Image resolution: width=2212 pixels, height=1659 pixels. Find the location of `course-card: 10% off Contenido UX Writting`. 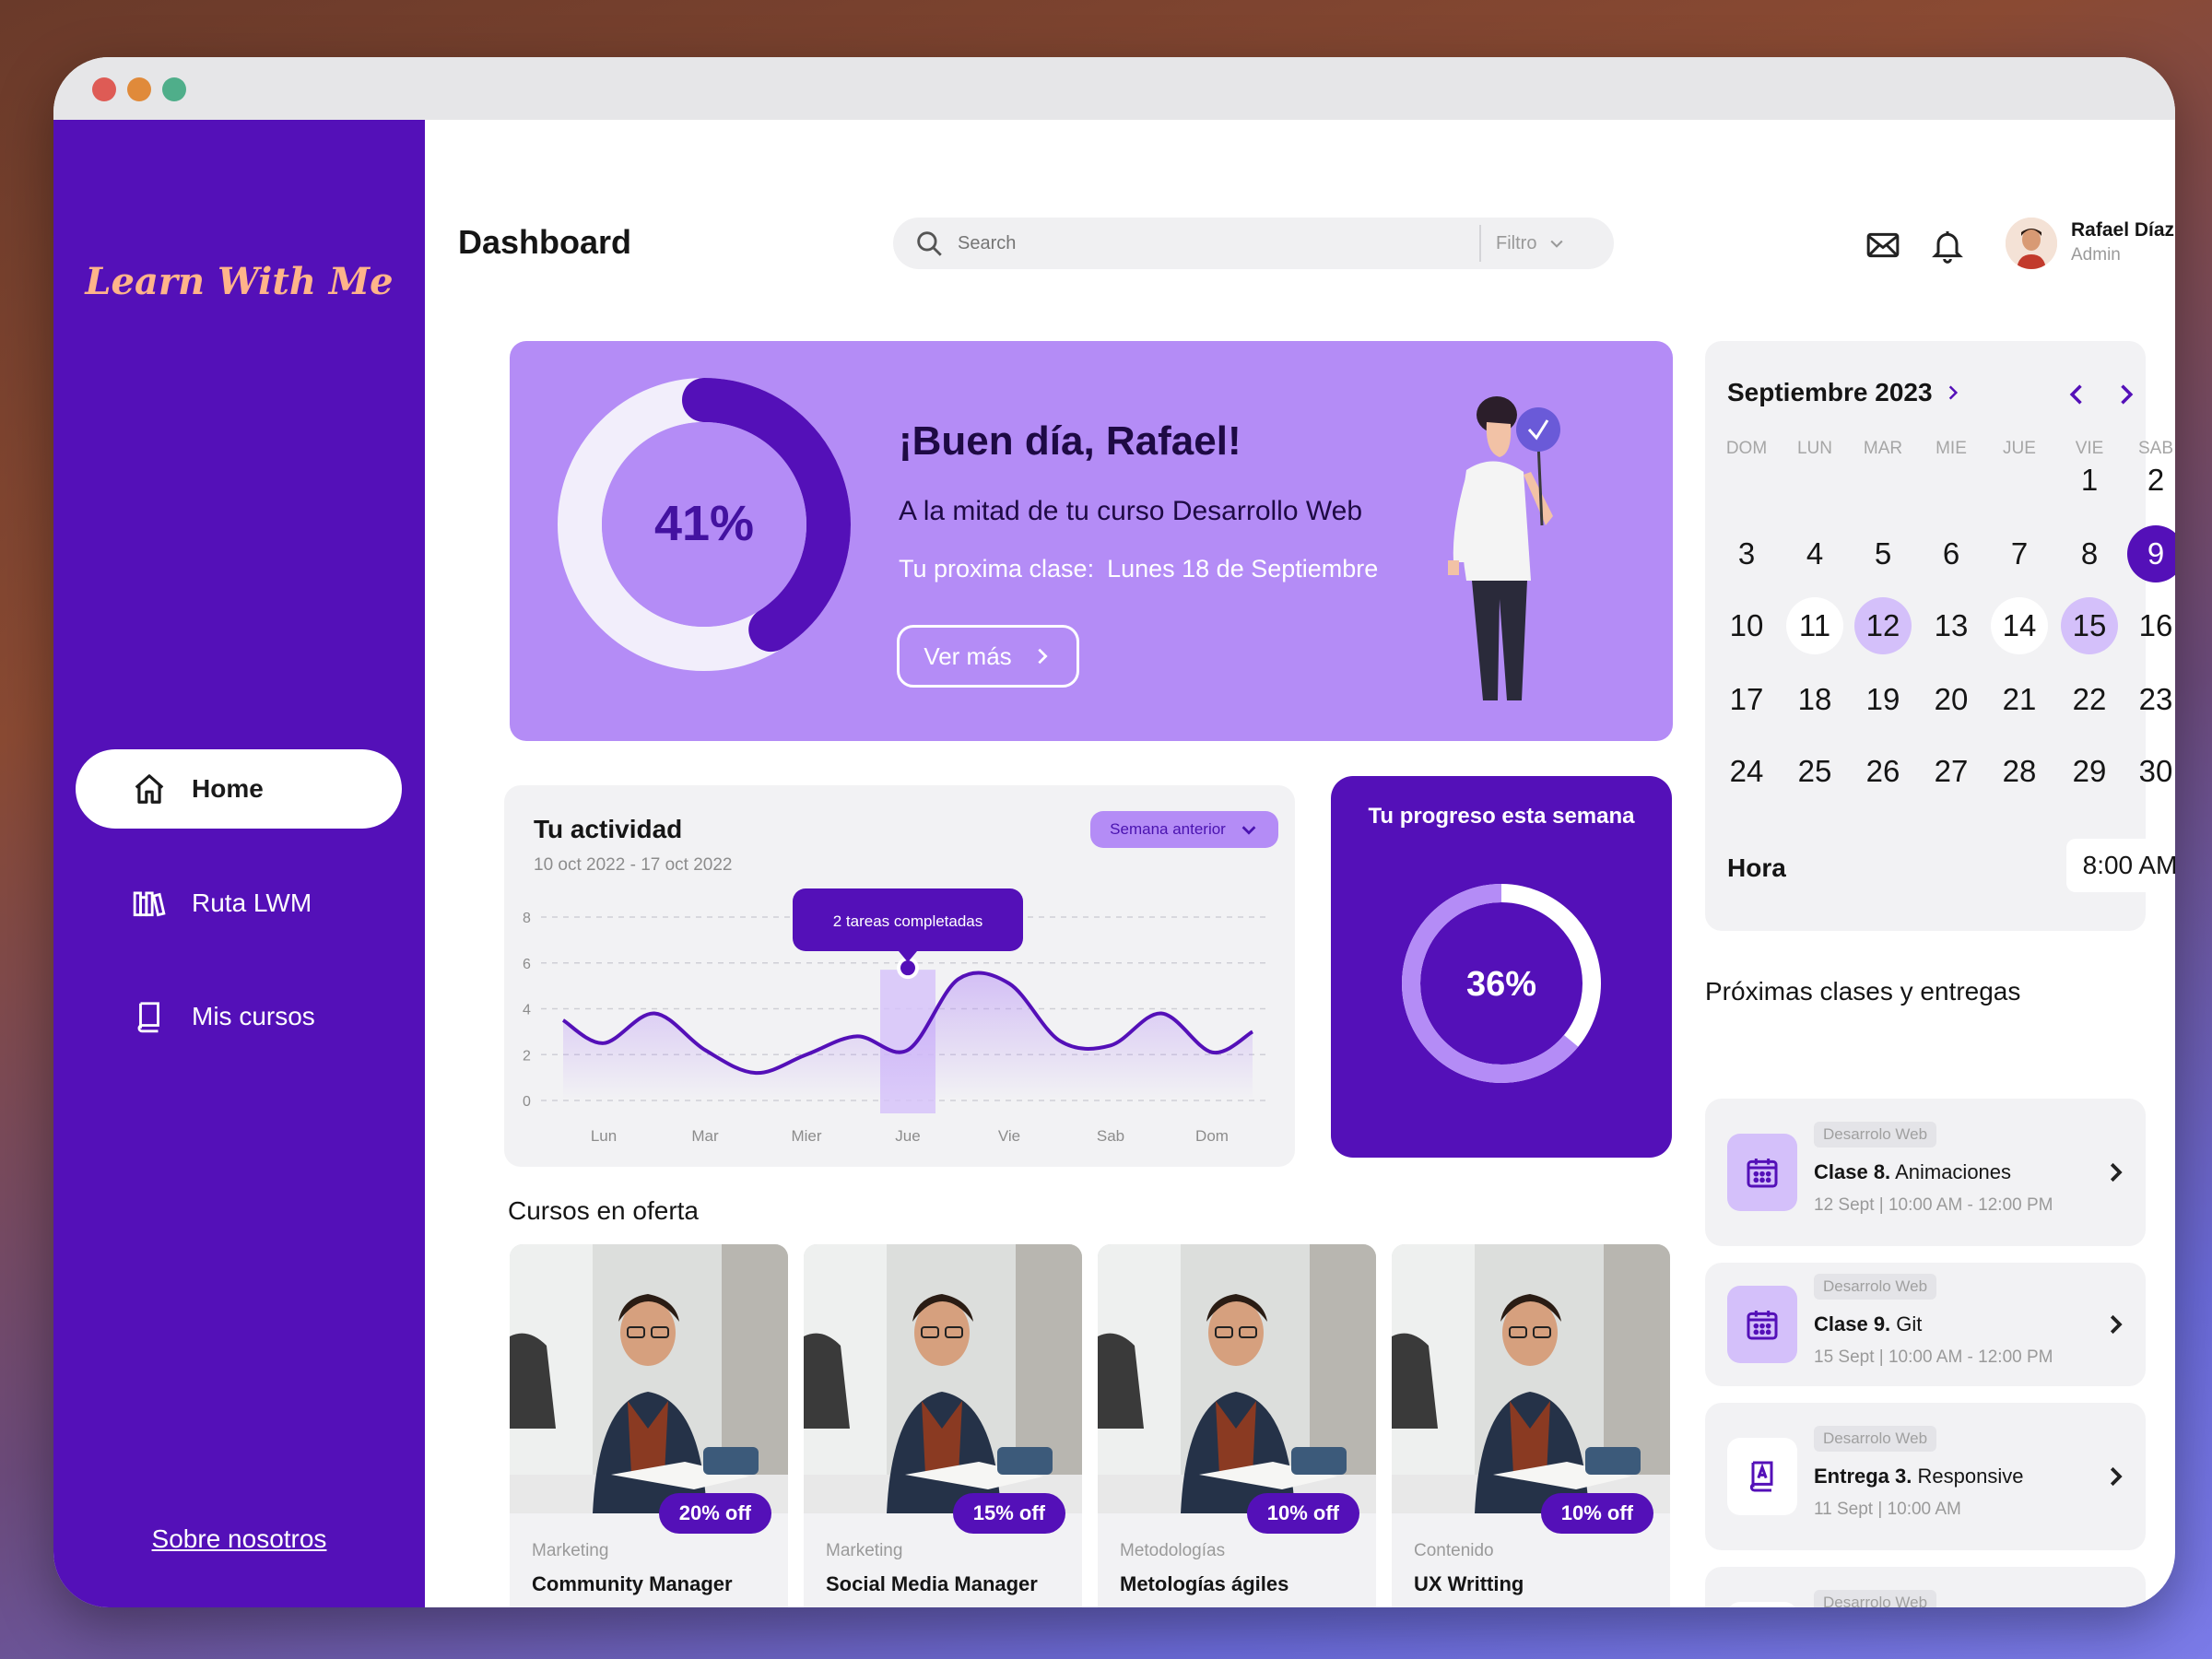

course-card: 10% off Contenido UX Writting is located at coordinates (1531, 1425).